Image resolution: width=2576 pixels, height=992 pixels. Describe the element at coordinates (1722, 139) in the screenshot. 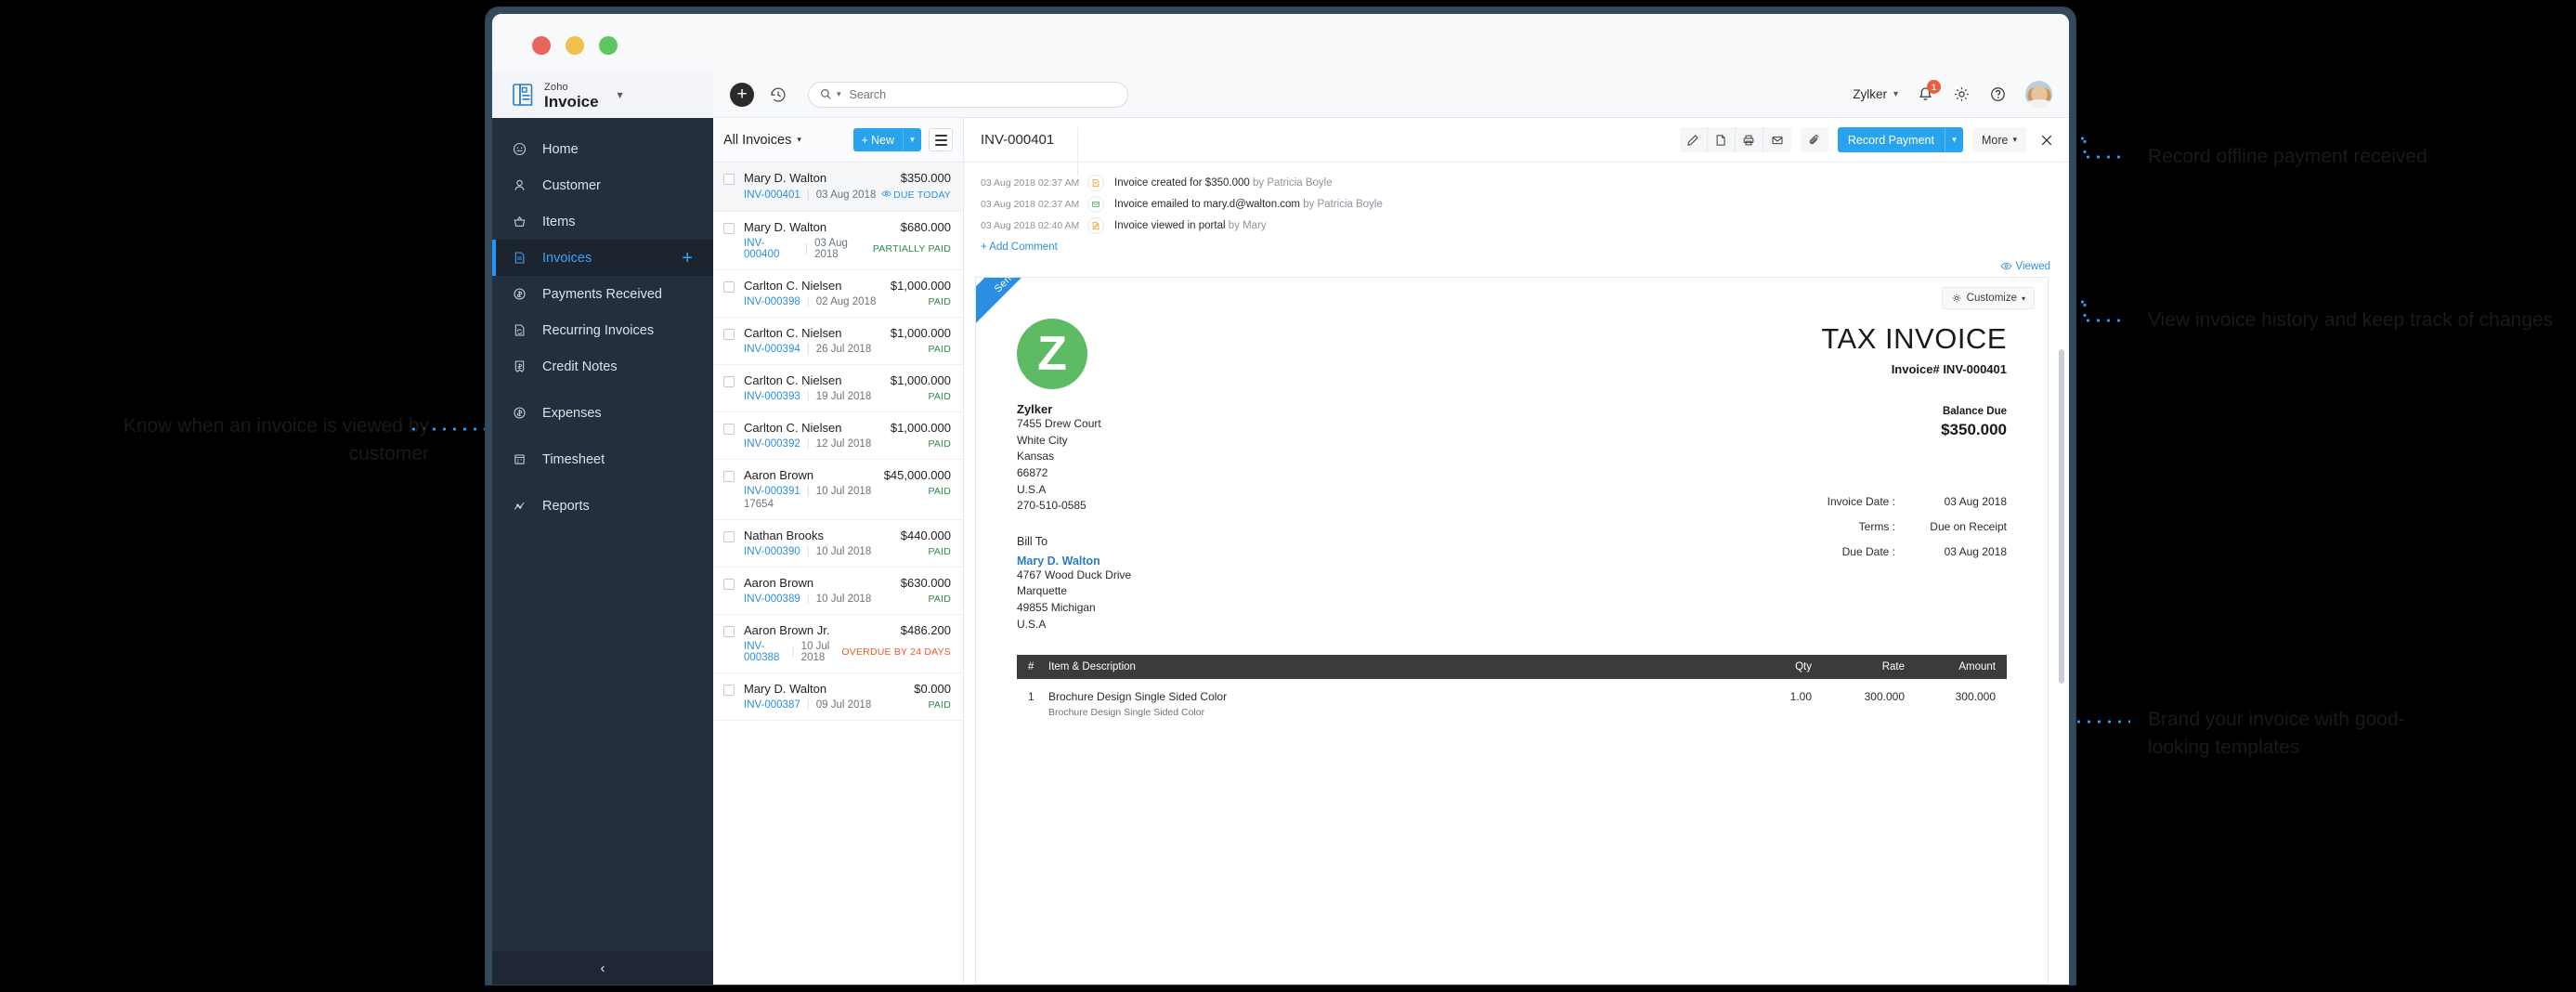

I see `download-pdf-button` at that location.